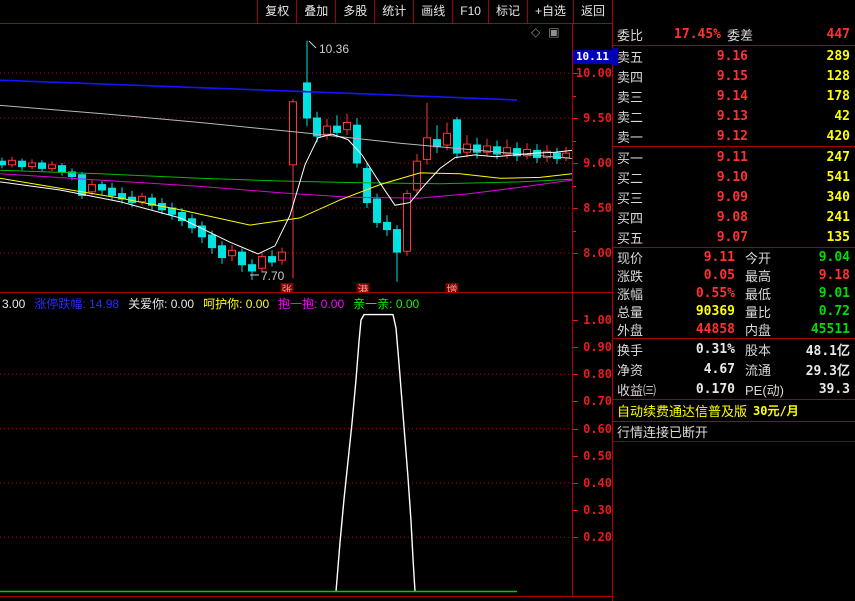 This screenshot has height=601, width=855. What do you see at coordinates (597, 253) in the screenshot?
I see `axis-label-main: 8.00` at bounding box center [597, 253].